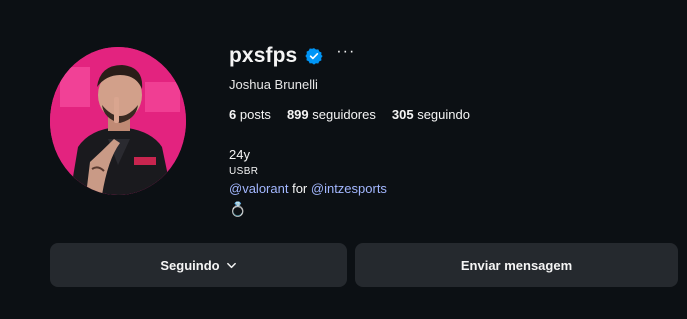  I want to click on following-button: Seguindo, so click(198, 265).